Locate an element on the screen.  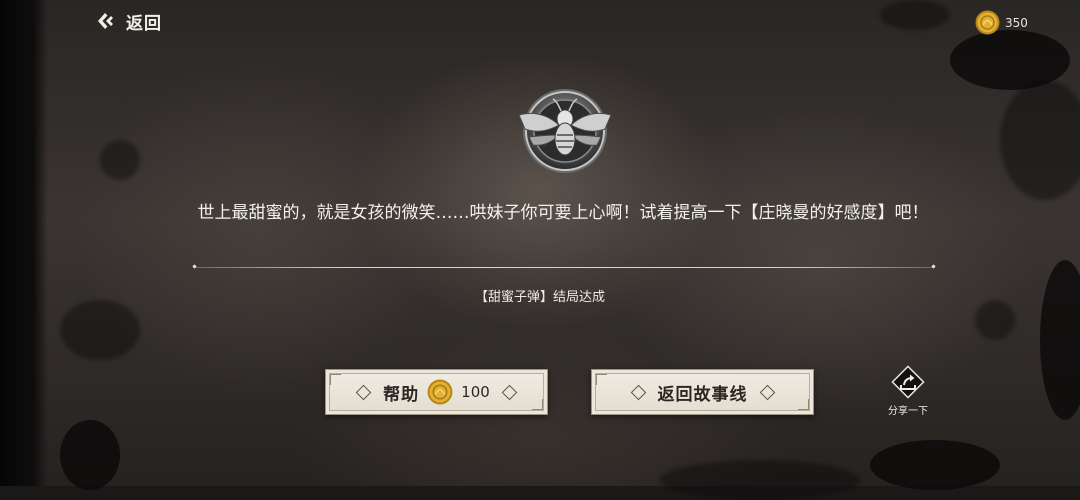
share-button: 分享一下 is located at coordinates (908, 392).